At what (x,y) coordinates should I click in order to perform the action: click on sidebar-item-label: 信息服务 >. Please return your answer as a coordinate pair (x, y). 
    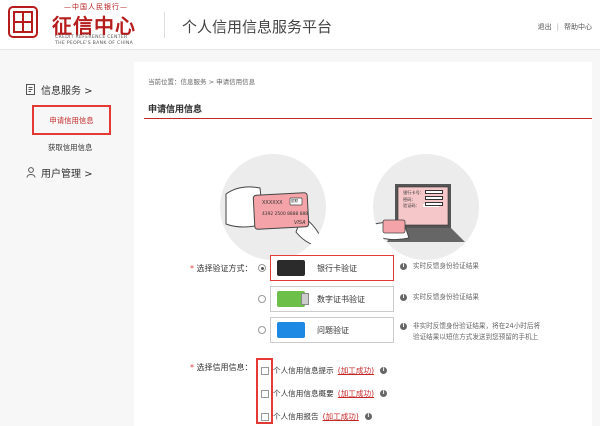
    Looking at the image, I should click on (67, 91).